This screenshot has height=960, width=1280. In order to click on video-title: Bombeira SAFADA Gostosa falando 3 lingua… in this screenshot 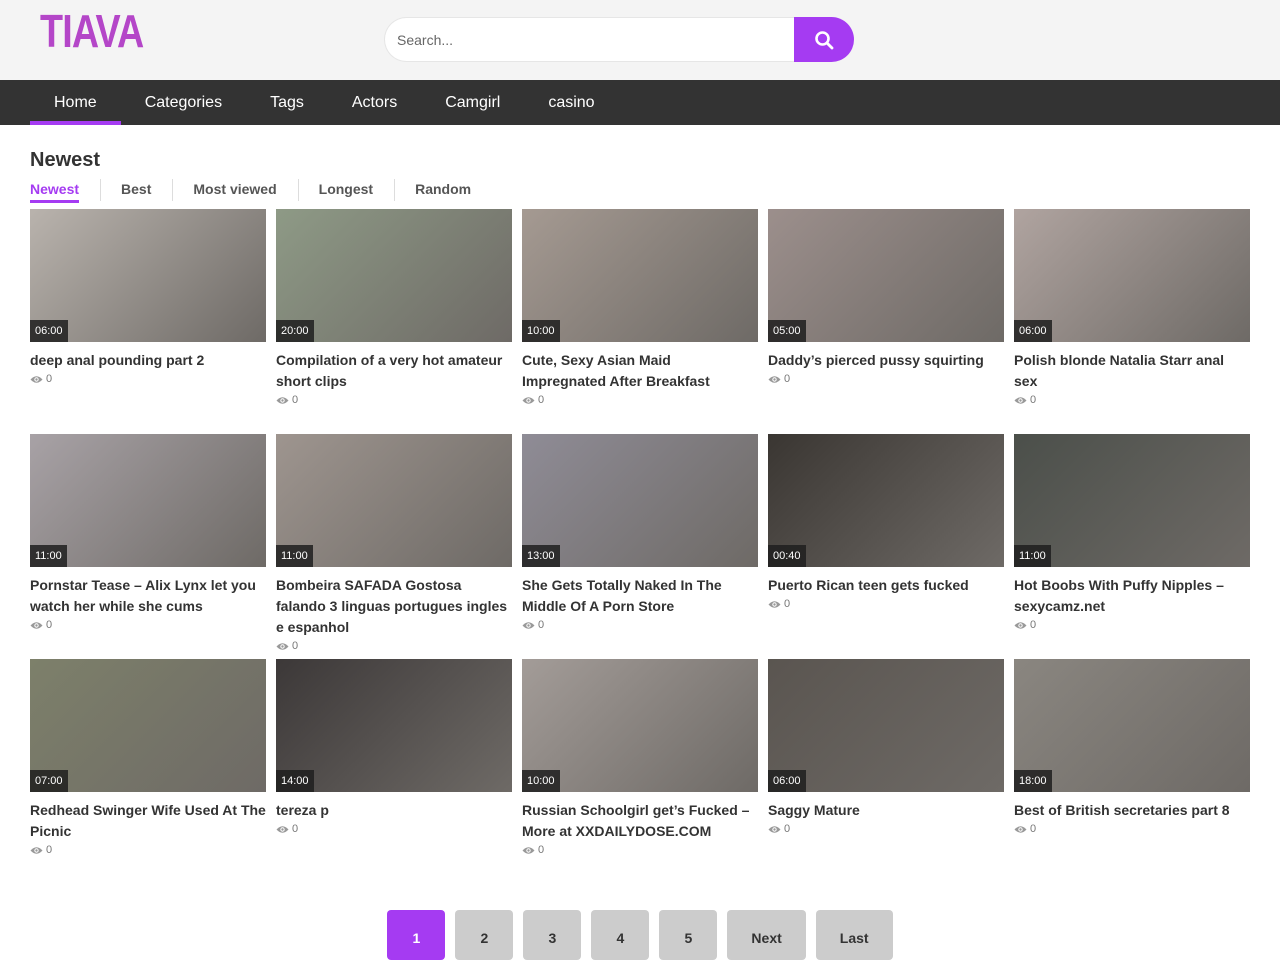, I will do `click(394, 606)`.